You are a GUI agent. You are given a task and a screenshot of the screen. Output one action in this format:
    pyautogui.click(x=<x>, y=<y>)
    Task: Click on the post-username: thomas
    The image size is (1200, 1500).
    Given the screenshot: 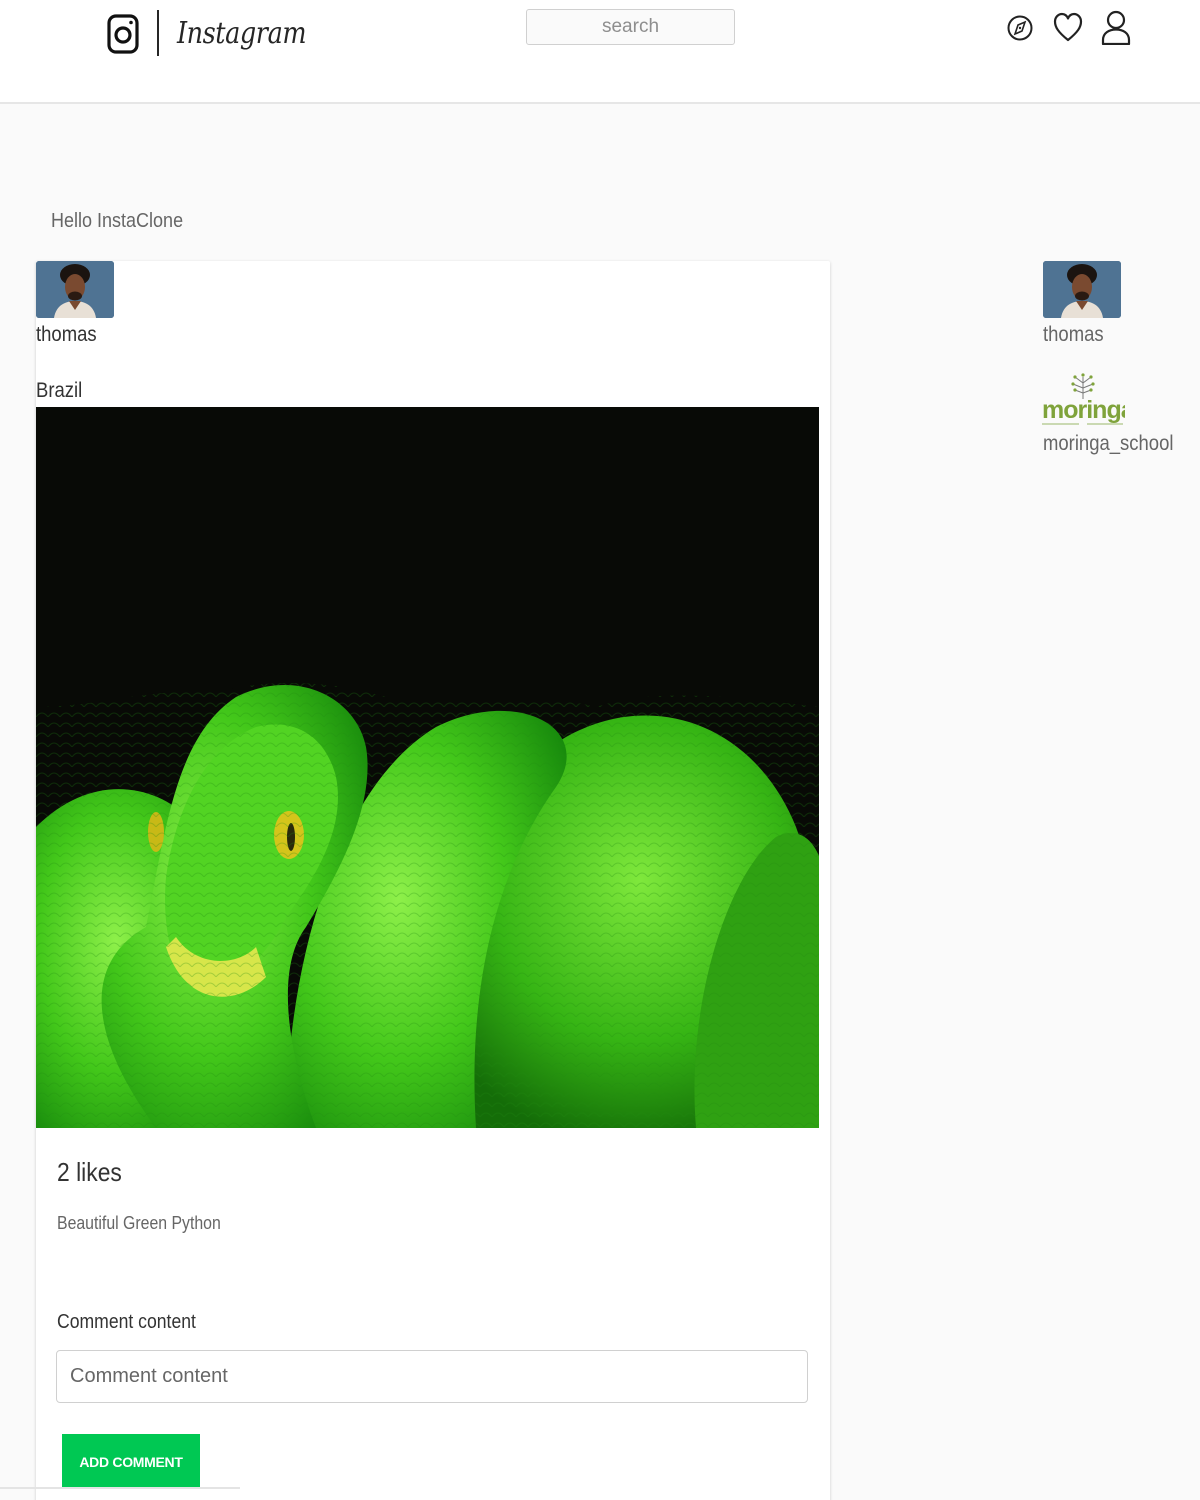 What is the action you would take?
    pyautogui.click(x=66, y=335)
    